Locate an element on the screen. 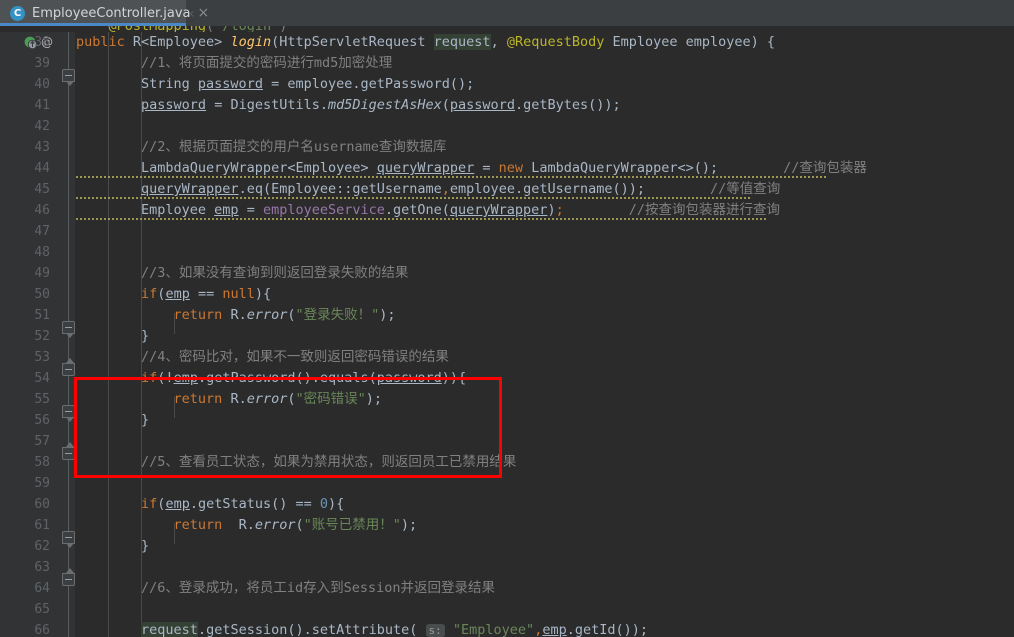  line-number: 49 is located at coordinates (42, 273).